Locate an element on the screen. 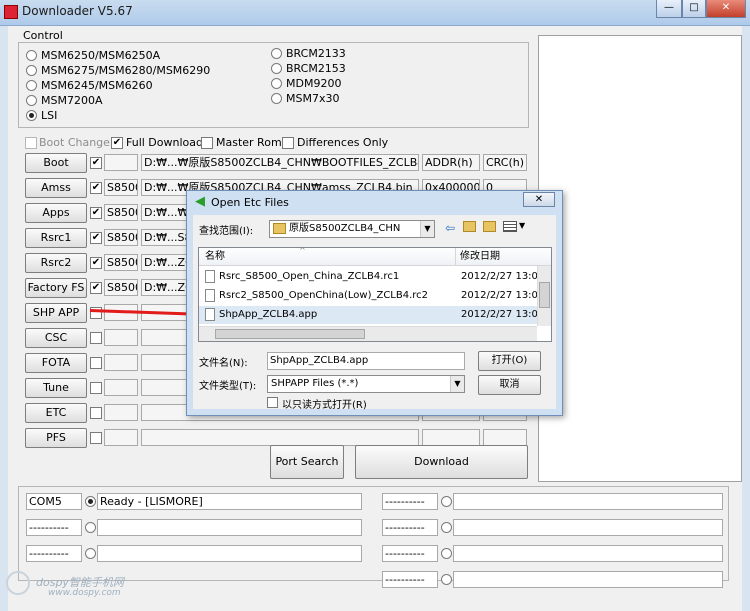 The image size is (750, 611). file-select-button: Amss is located at coordinates (56, 188).